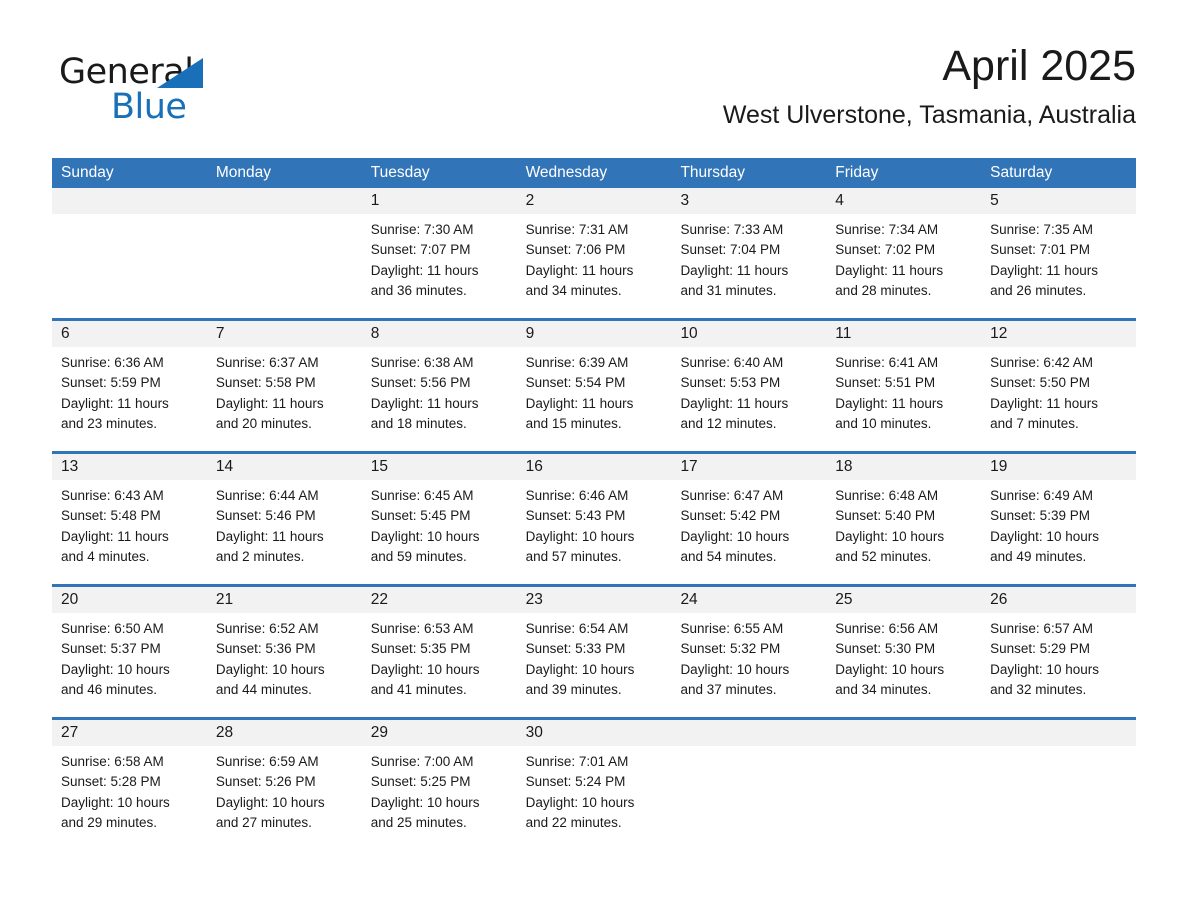 The height and width of the screenshot is (918, 1188). What do you see at coordinates (422, 761) in the screenshot?
I see `sunrise-text: Sunrise: 7:00 AM` at bounding box center [422, 761].